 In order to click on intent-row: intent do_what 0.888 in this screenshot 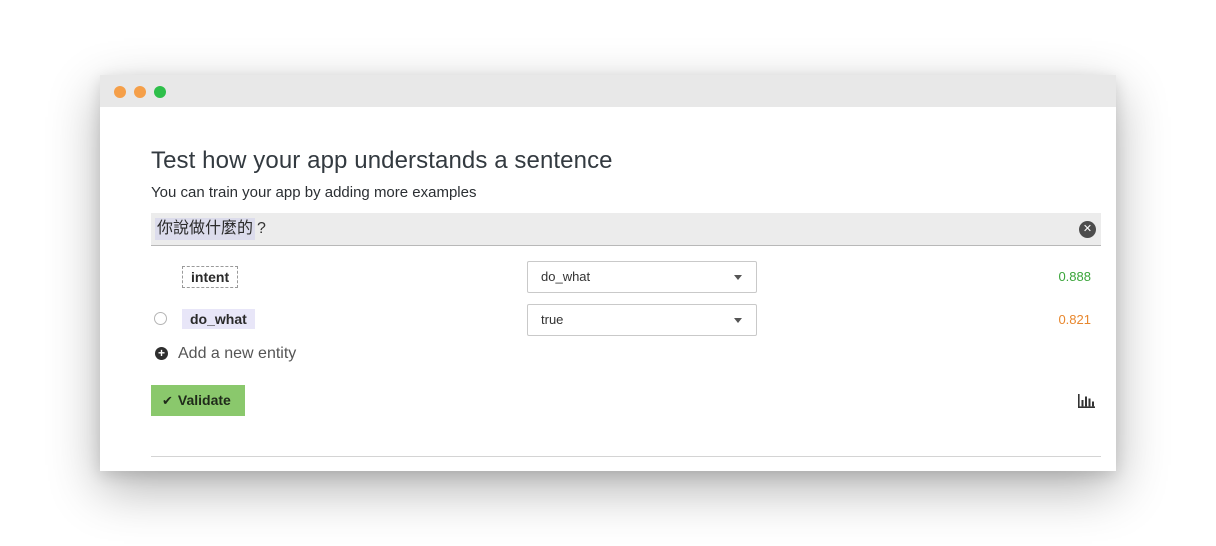, I will do `click(626, 277)`.